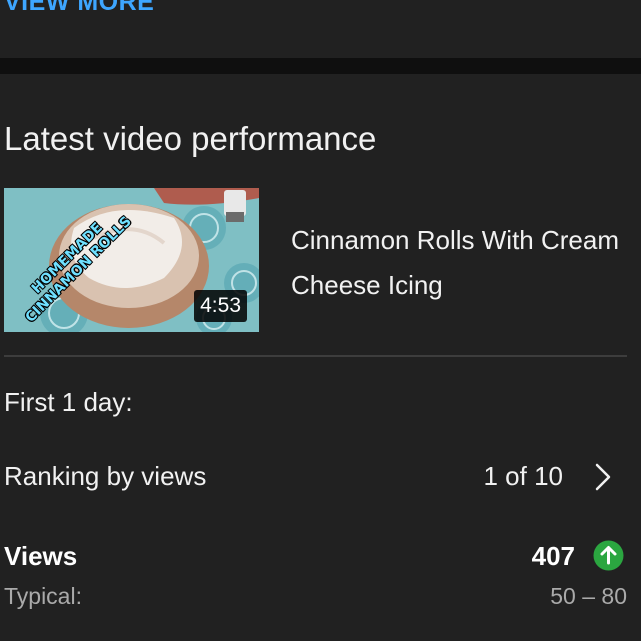 Image resolution: width=641 pixels, height=641 pixels. I want to click on video-duration-badge: 4:53, so click(220, 306).